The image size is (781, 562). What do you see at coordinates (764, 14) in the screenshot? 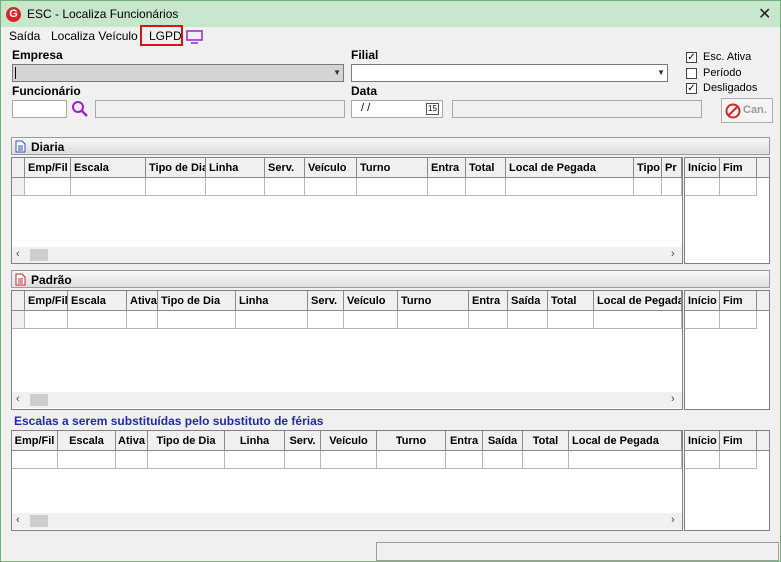
I see `close-icon: ✕` at bounding box center [764, 14].